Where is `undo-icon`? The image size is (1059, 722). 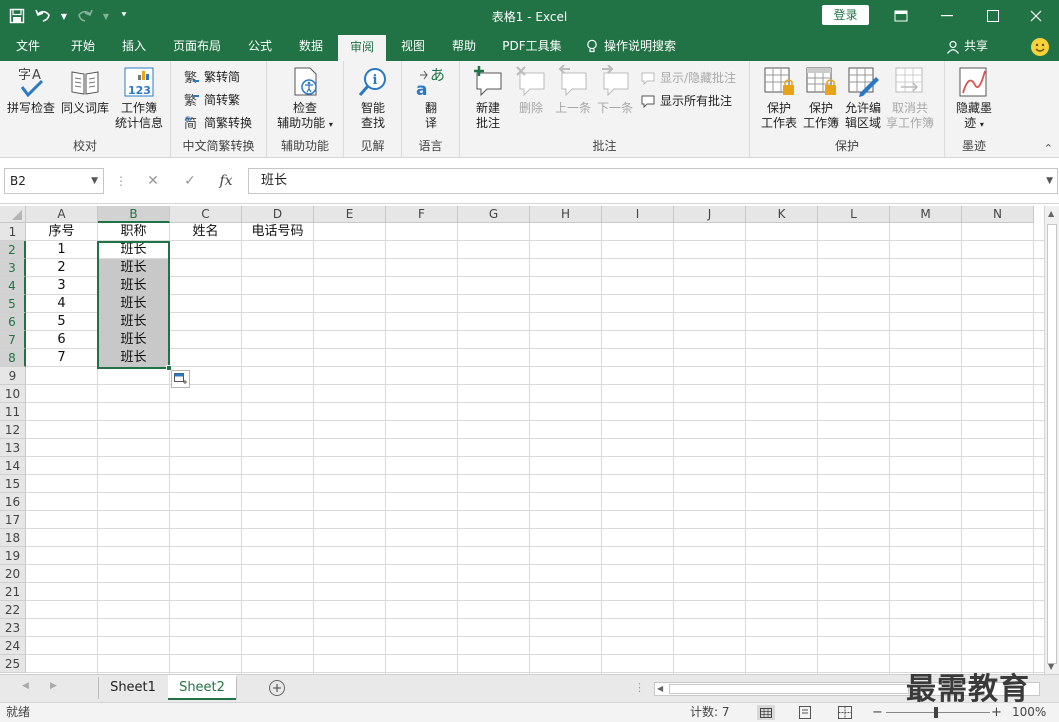
undo-icon is located at coordinates (43, 16).